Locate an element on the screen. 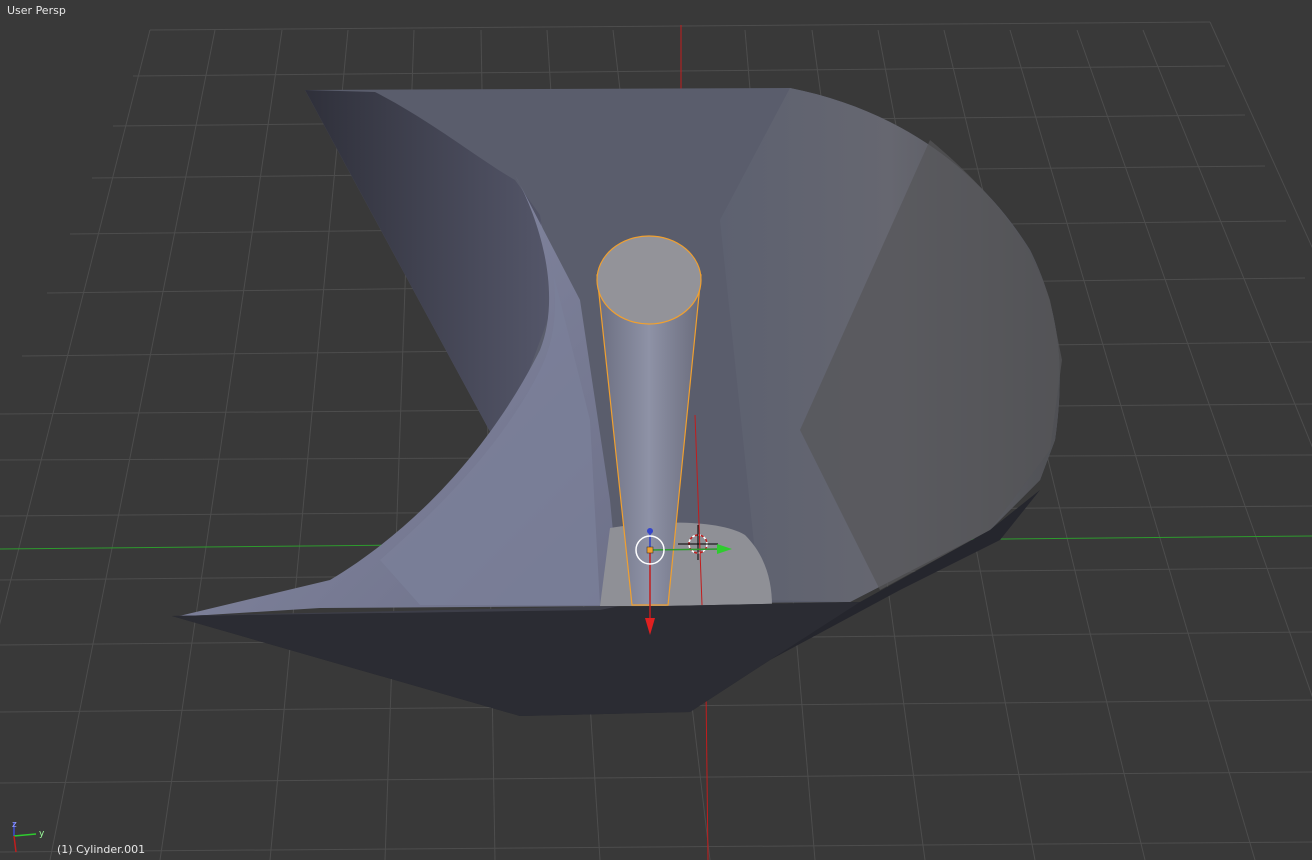 Image resolution: width=1312 pixels, height=860 pixels. view-axis-gizmo-icon: z y is located at coordinates (28, 836).